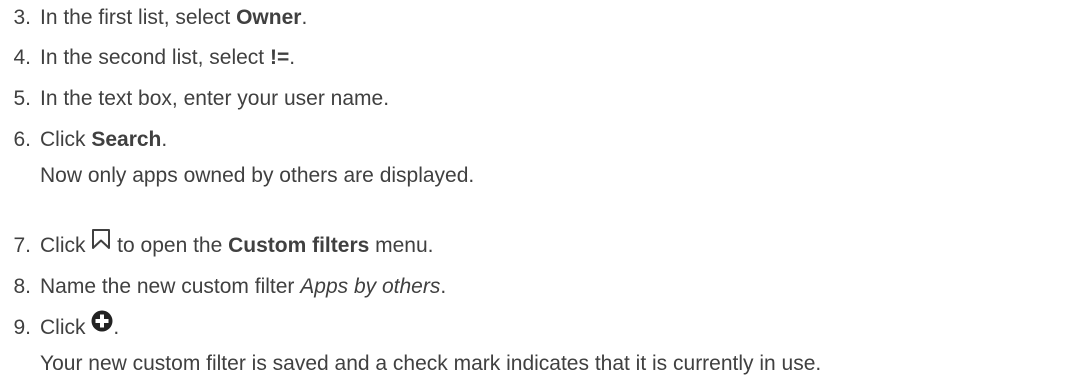  I want to click on filter-name-example: Apps by others, so click(370, 286).